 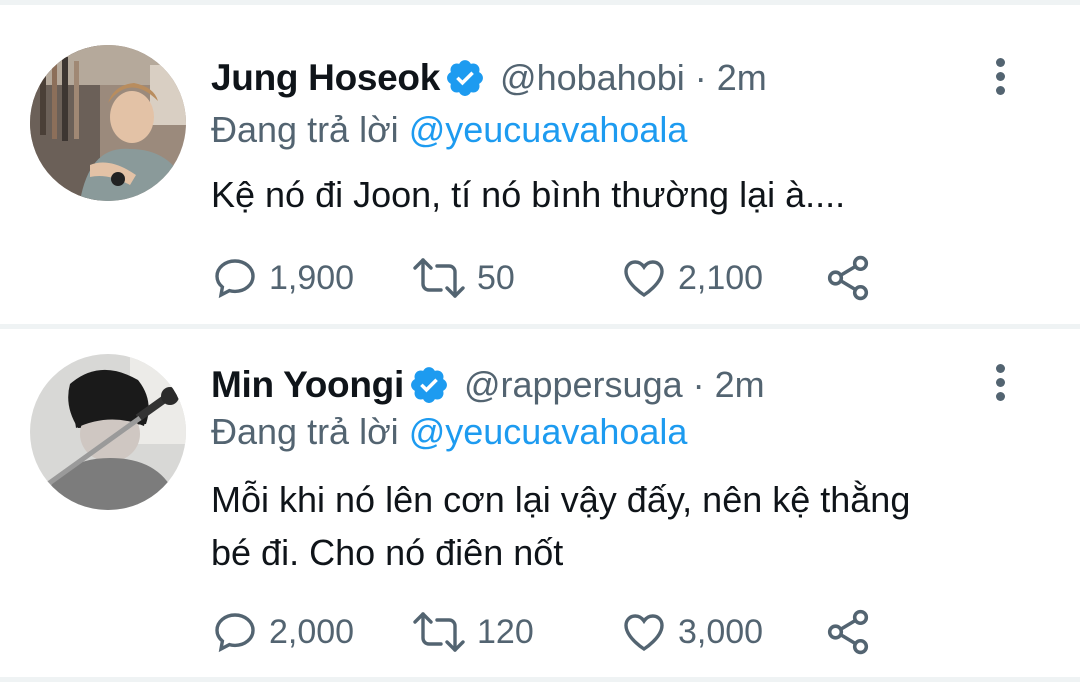 I want to click on display-name: Min Yoongi, so click(x=307, y=385).